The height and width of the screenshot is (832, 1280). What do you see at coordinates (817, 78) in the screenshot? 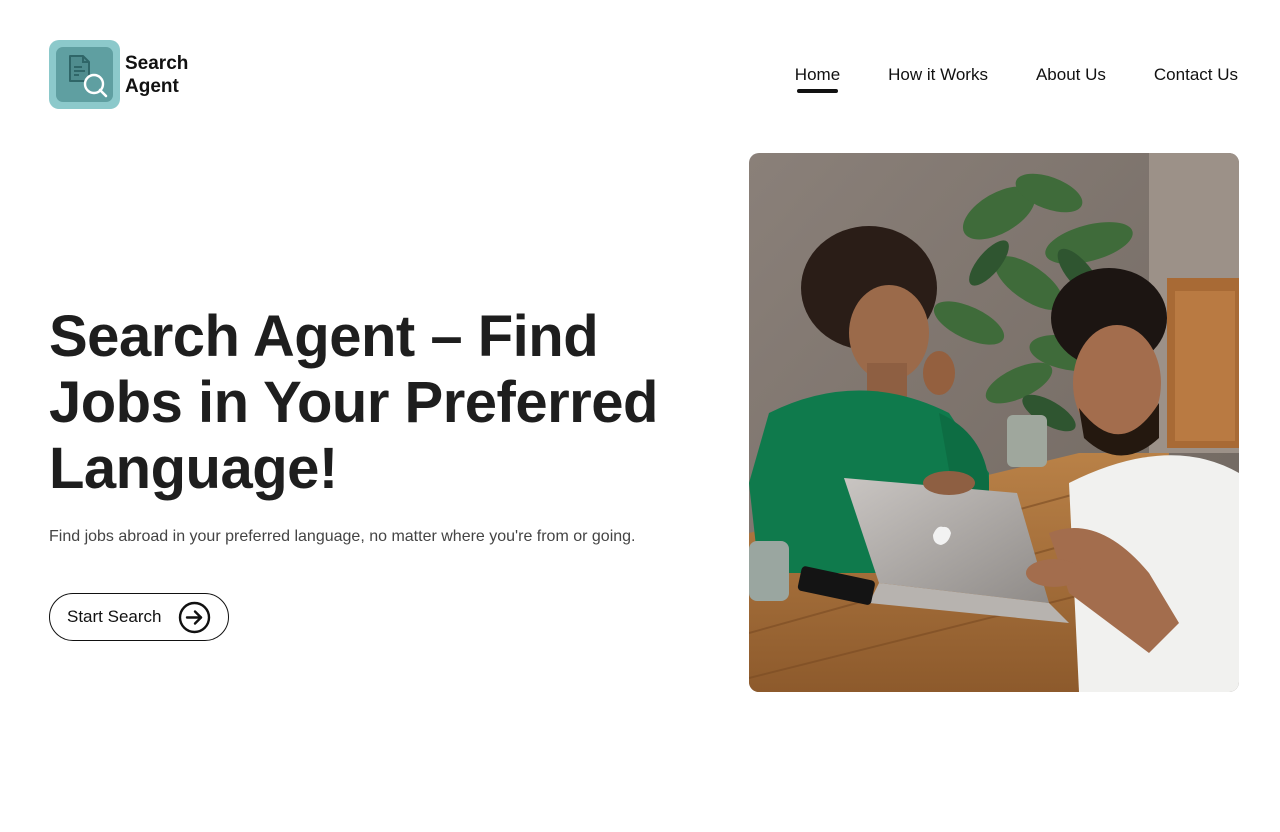
I see `nav-home: Home` at bounding box center [817, 78].